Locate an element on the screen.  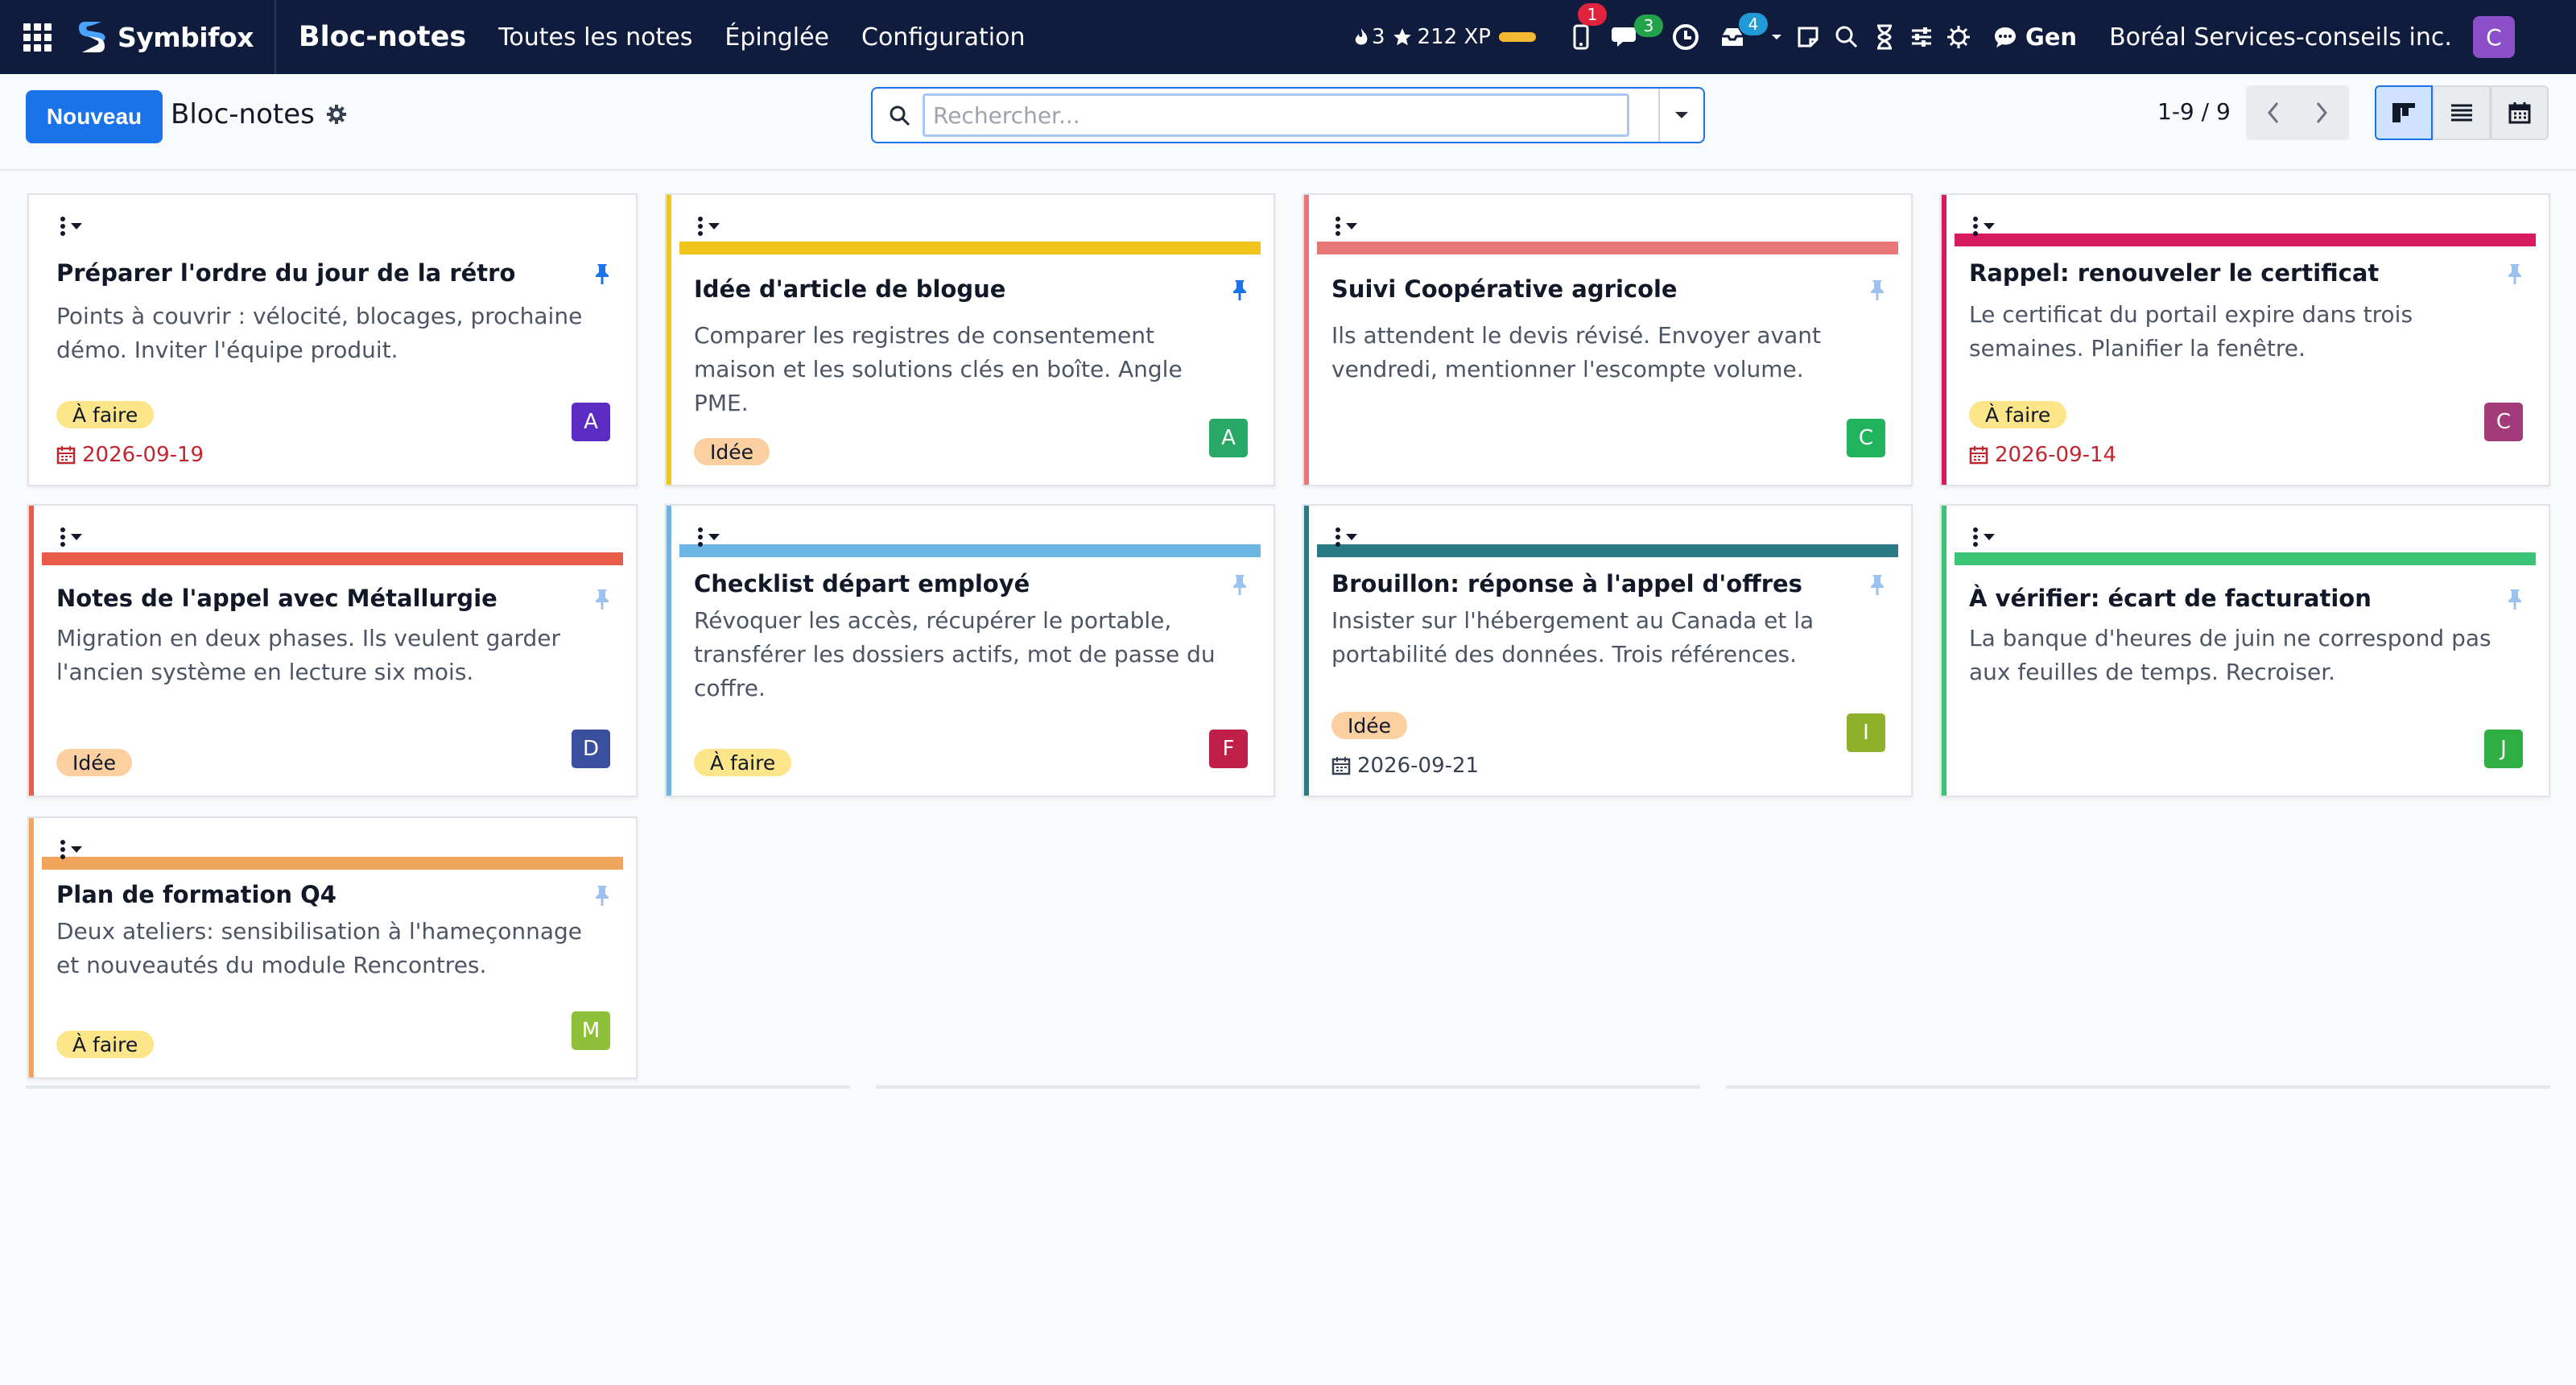
kanban-icon is located at coordinates (2403, 113).